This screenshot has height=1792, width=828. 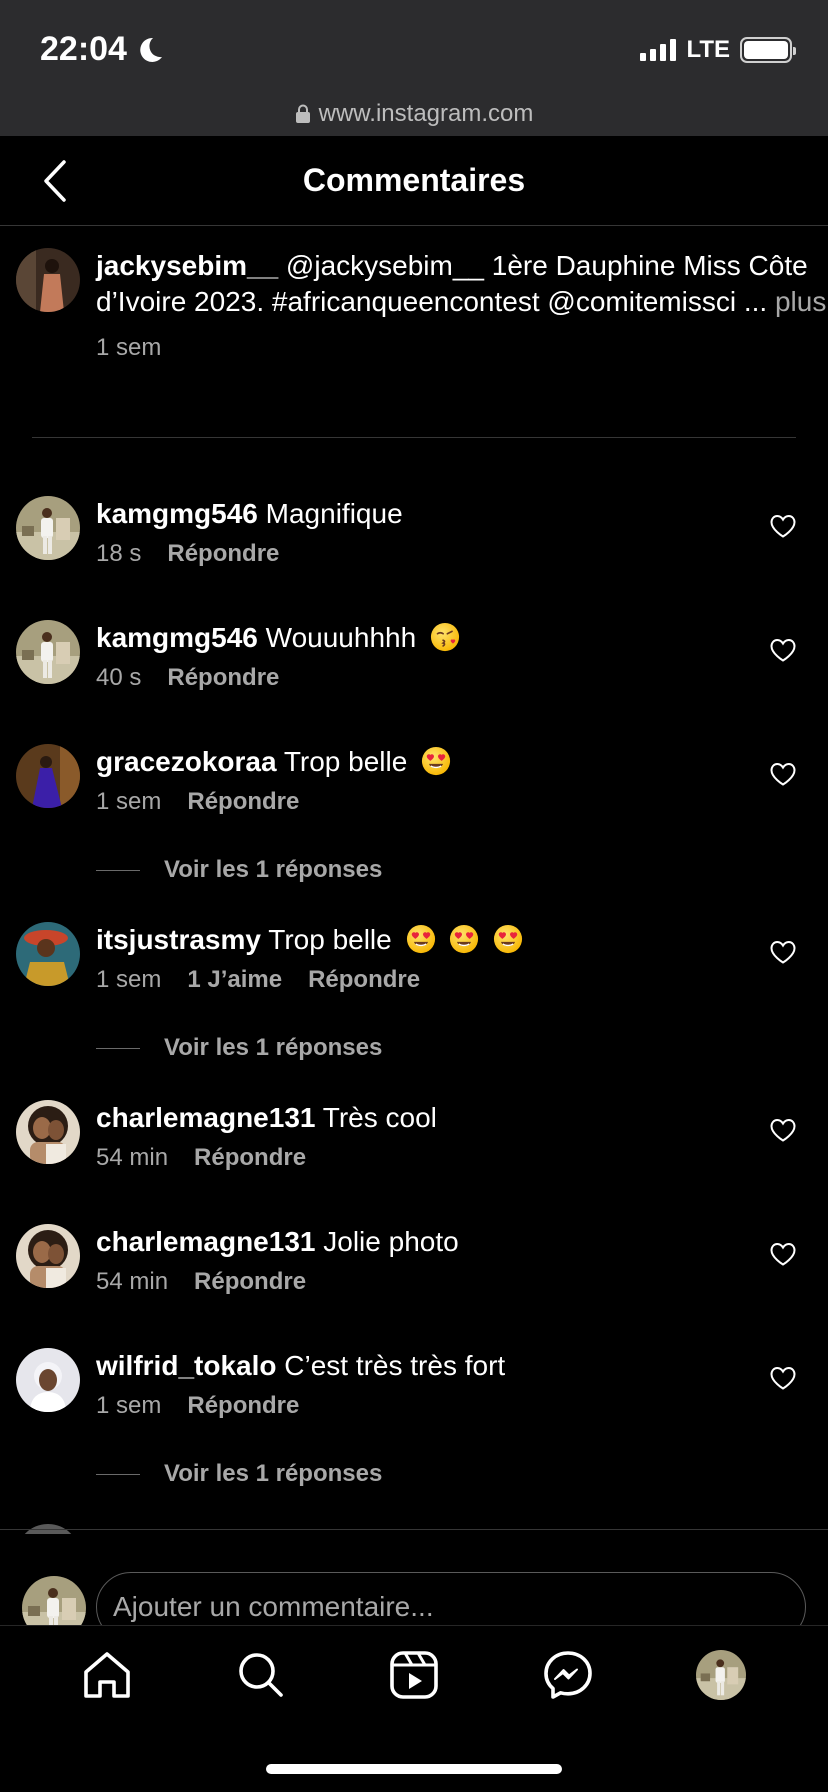 I want to click on comment-meta: 1 sem 1 J’aime Répondre, so click(x=258, y=980).